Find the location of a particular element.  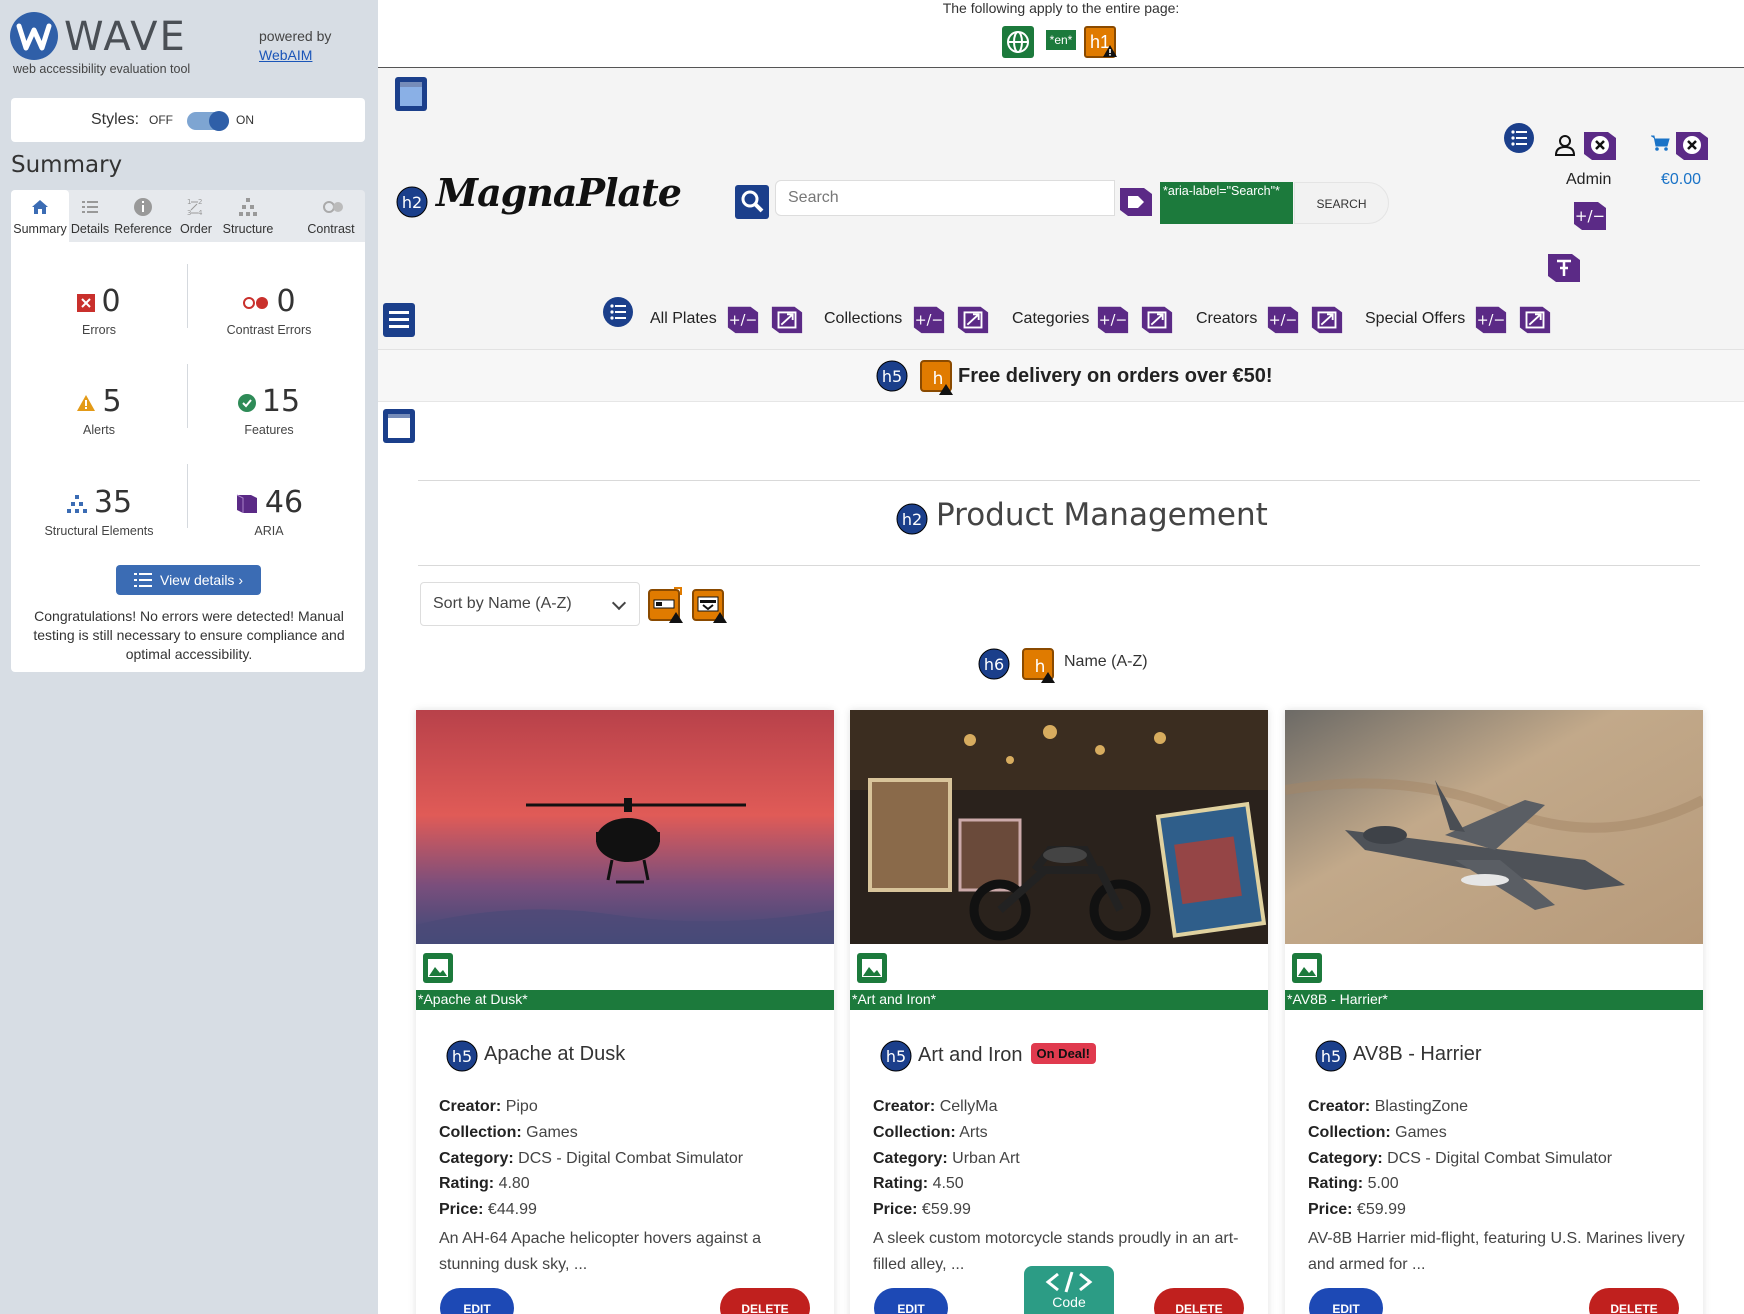

code-icon is located at coordinates (1069, 1282).